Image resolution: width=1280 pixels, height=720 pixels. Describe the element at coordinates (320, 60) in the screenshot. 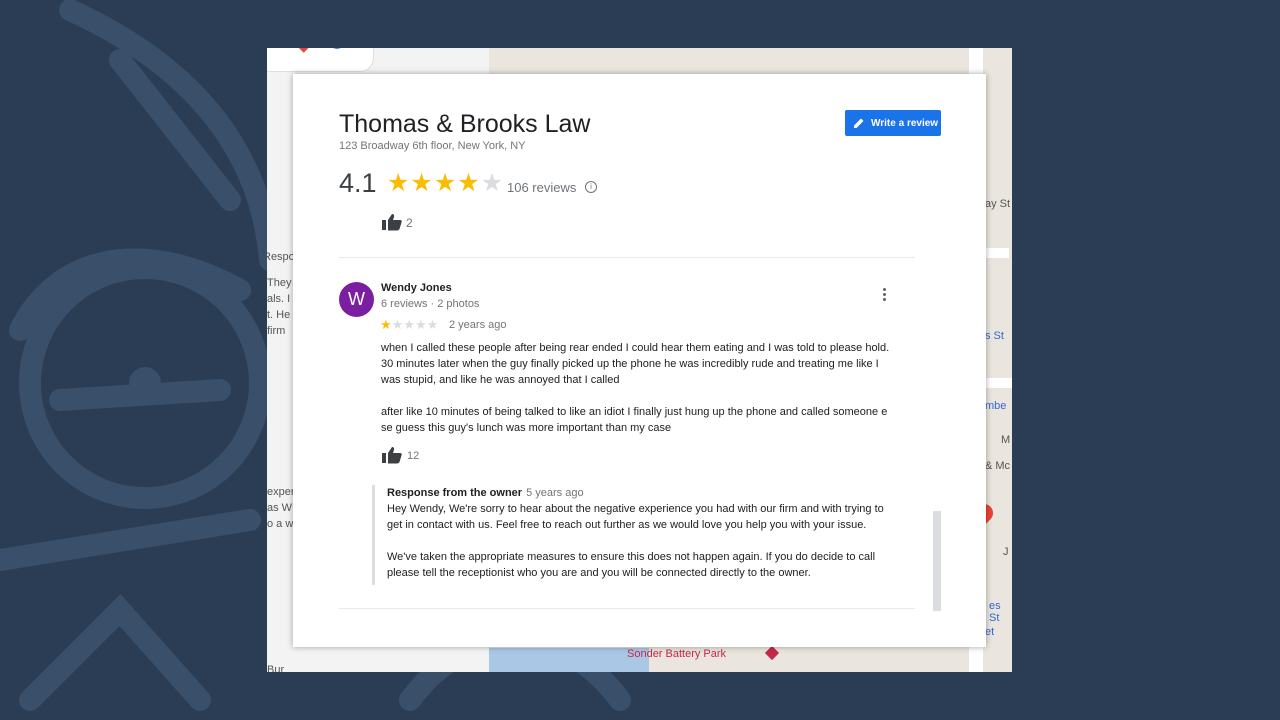

I see `maps-search-bar` at that location.